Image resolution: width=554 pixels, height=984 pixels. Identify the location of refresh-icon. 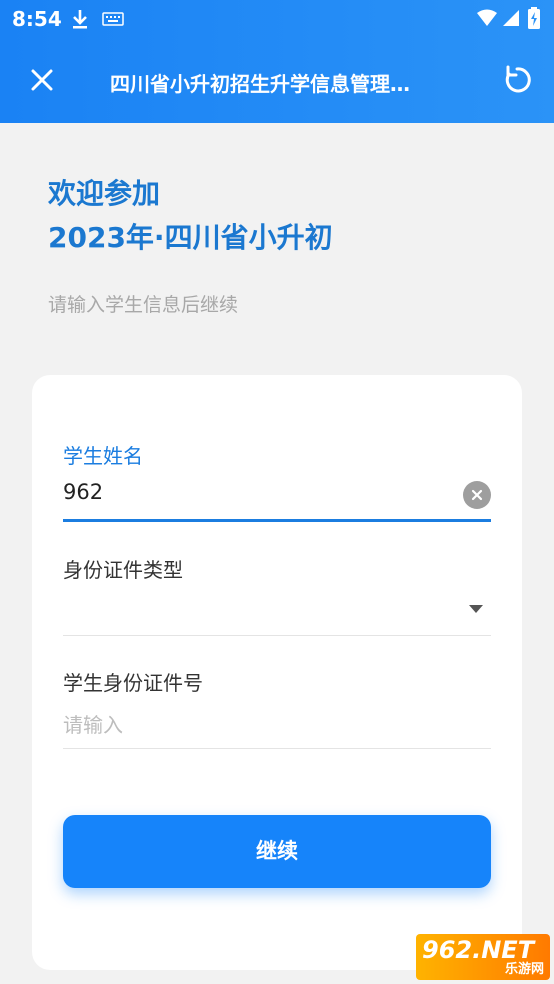
(516, 80).